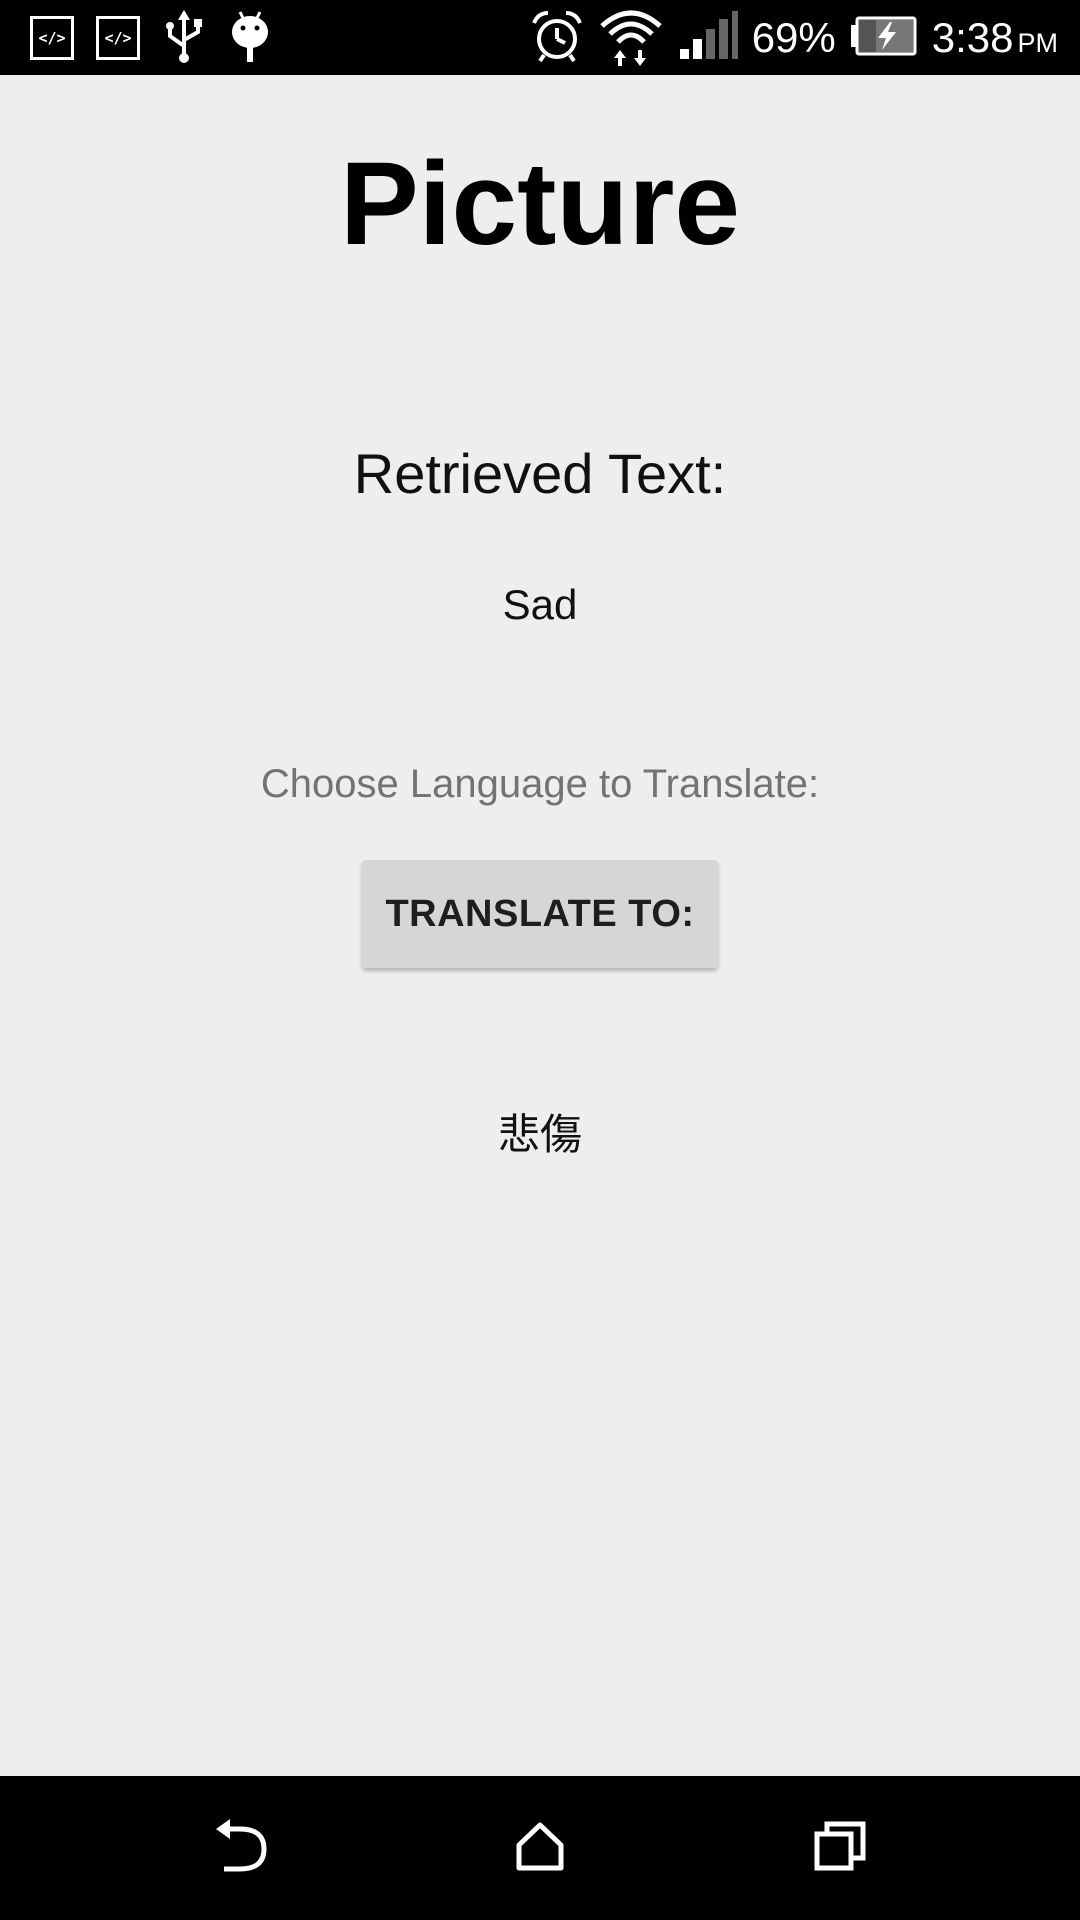 This screenshot has width=1080, height=1920. What do you see at coordinates (631, 38) in the screenshot?
I see `wifi-icon` at bounding box center [631, 38].